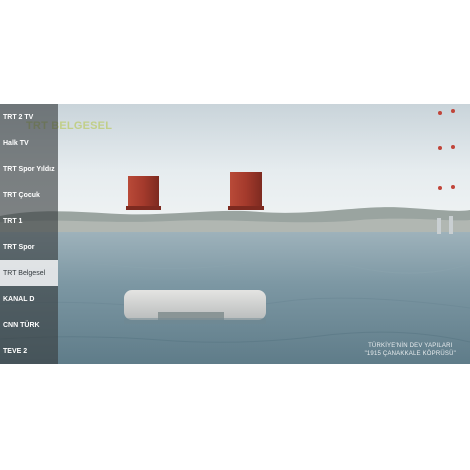  What do you see at coordinates (29, 143) in the screenshot?
I see `channel-item-halk-tv: Halk TV` at bounding box center [29, 143].